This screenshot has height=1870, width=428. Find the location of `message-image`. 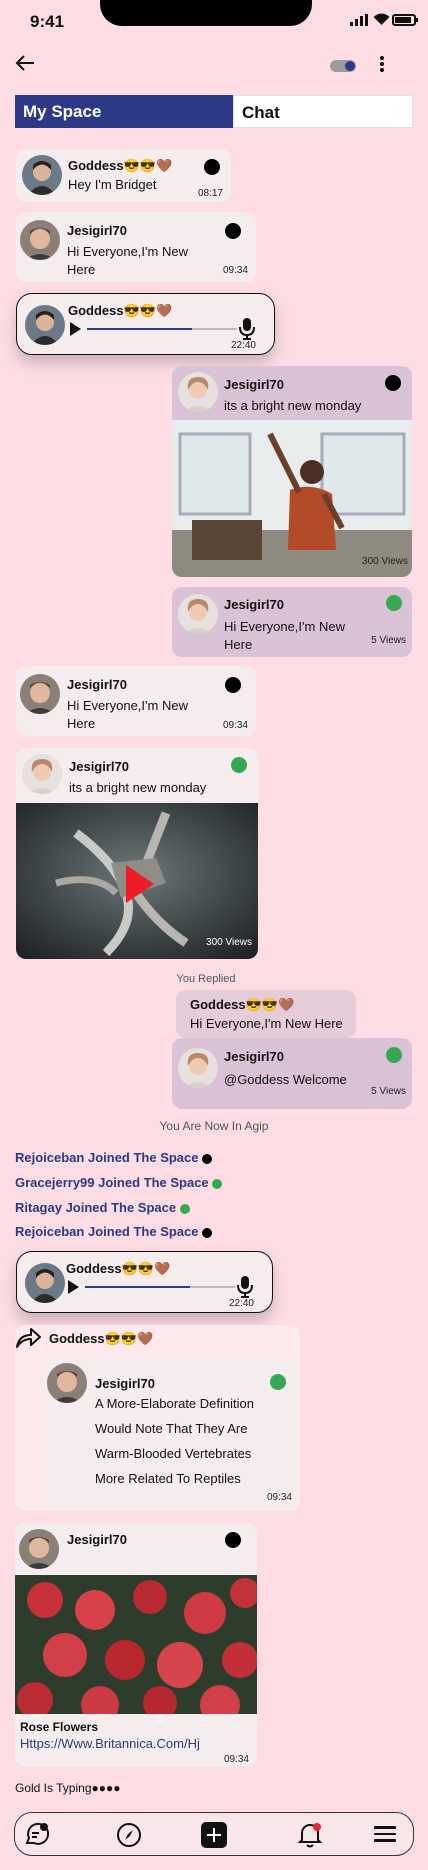

message-image is located at coordinates (292, 498).